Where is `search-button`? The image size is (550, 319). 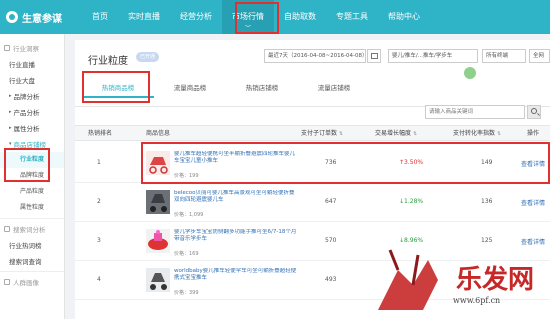
search-button is located at coordinates (534, 112).